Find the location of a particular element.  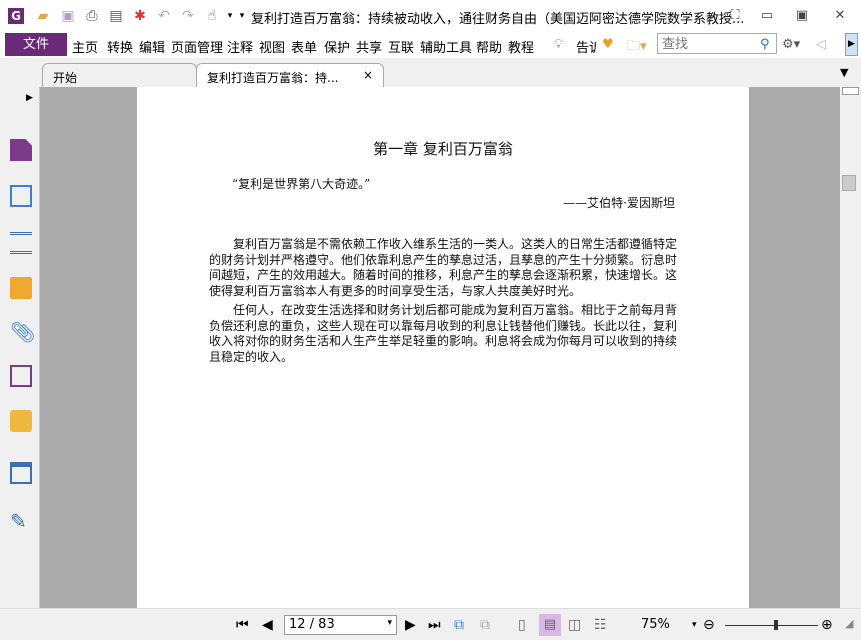

close-tab-icon: × is located at coordinates (368, 75).